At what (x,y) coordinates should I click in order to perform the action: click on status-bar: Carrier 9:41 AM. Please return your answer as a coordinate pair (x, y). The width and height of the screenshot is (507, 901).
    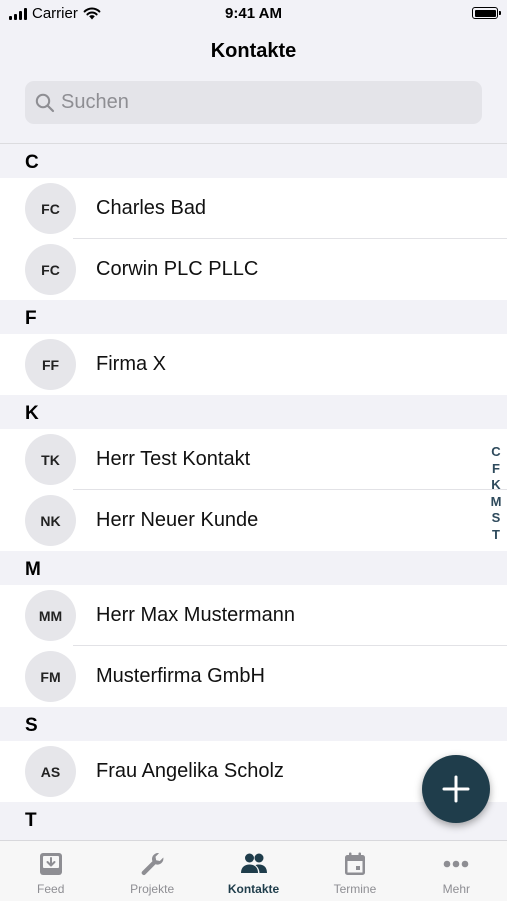
    Looking at the image, I should click on (253, 14).